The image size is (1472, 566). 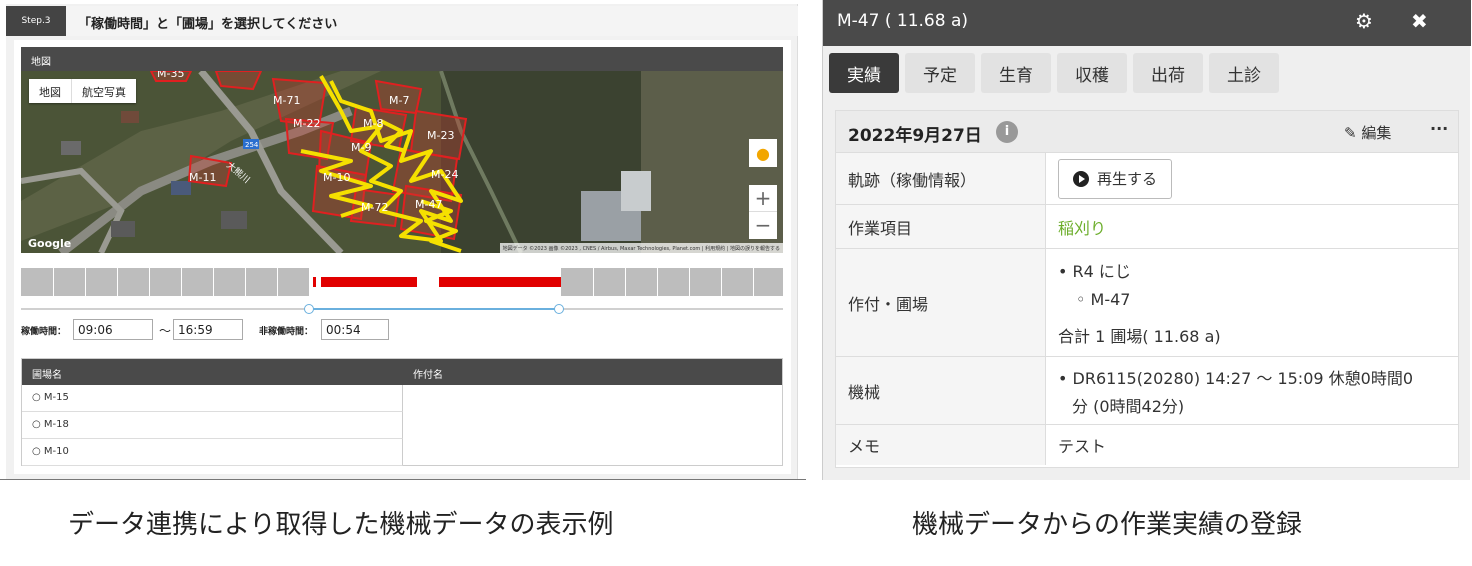 I want to click on google-logo: Google, so click(x=50, y=243).